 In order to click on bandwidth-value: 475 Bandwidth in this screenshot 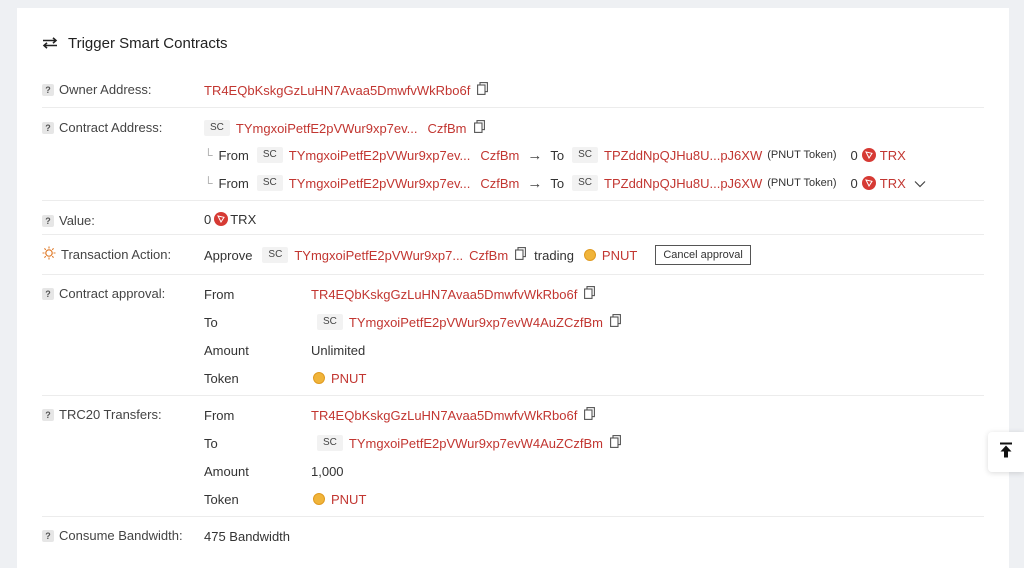, I will do `click(247, 536)`.